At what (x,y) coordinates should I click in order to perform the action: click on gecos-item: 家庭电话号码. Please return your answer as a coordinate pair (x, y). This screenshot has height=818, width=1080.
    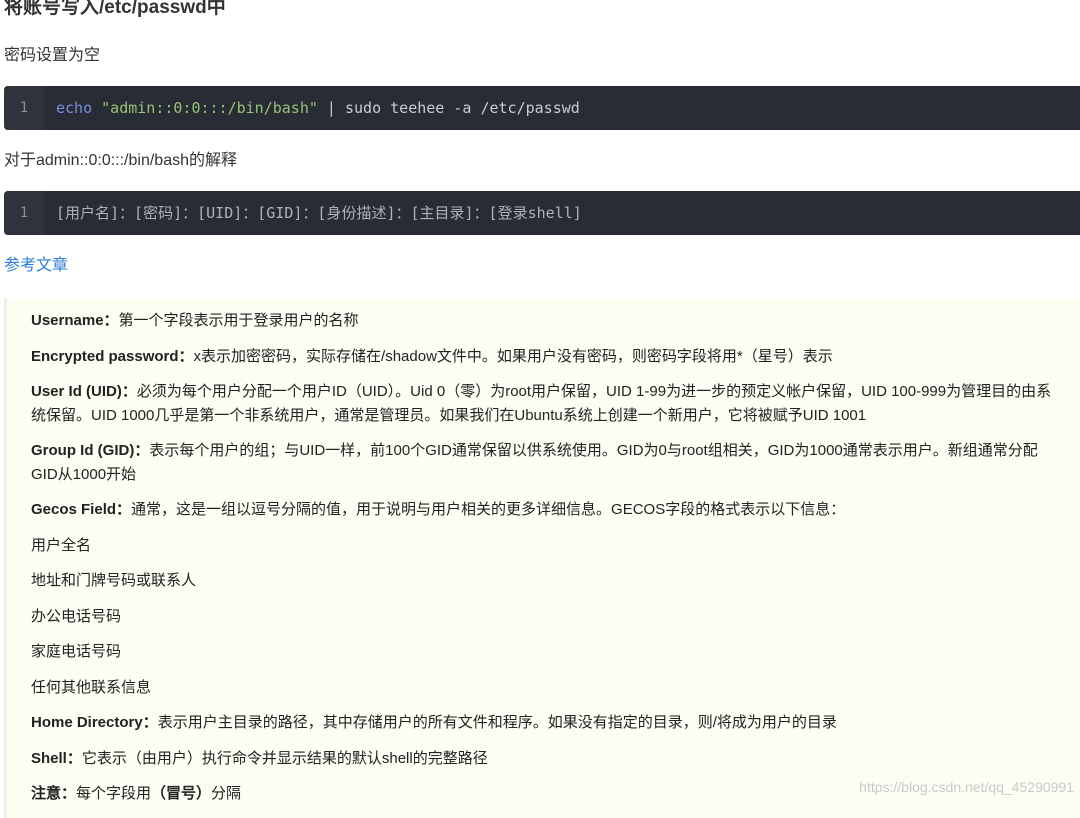
    Looking at the image, I should click on (76, 651).